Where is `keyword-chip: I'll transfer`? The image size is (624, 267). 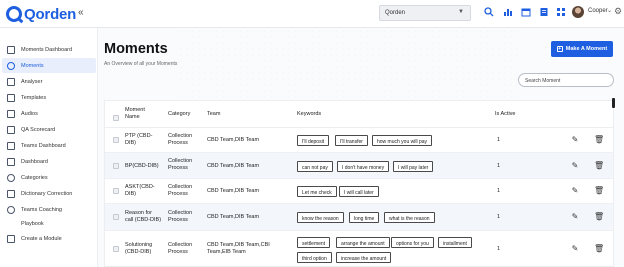
keyword-chip: I'll transfer is located at coordinates (351, 140).